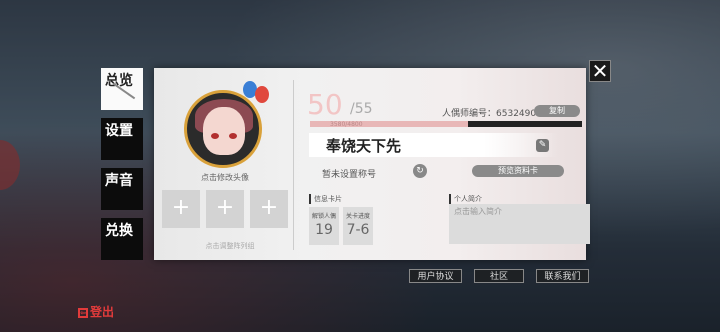  I want to click on nav-redeem: 兑换, so click(122, 239).